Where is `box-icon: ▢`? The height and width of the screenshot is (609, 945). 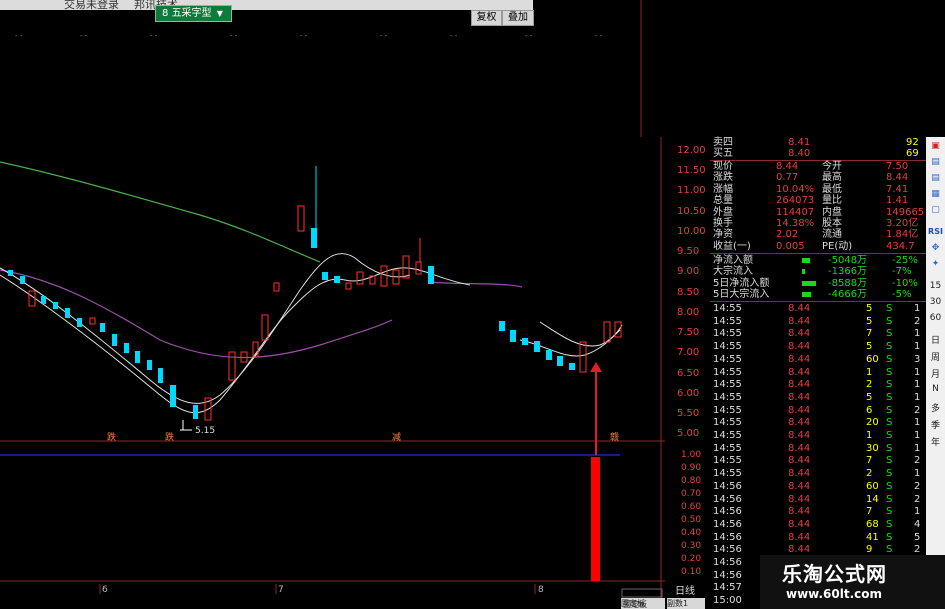 box-icon: ▢ is located at coordinates (935, 210).